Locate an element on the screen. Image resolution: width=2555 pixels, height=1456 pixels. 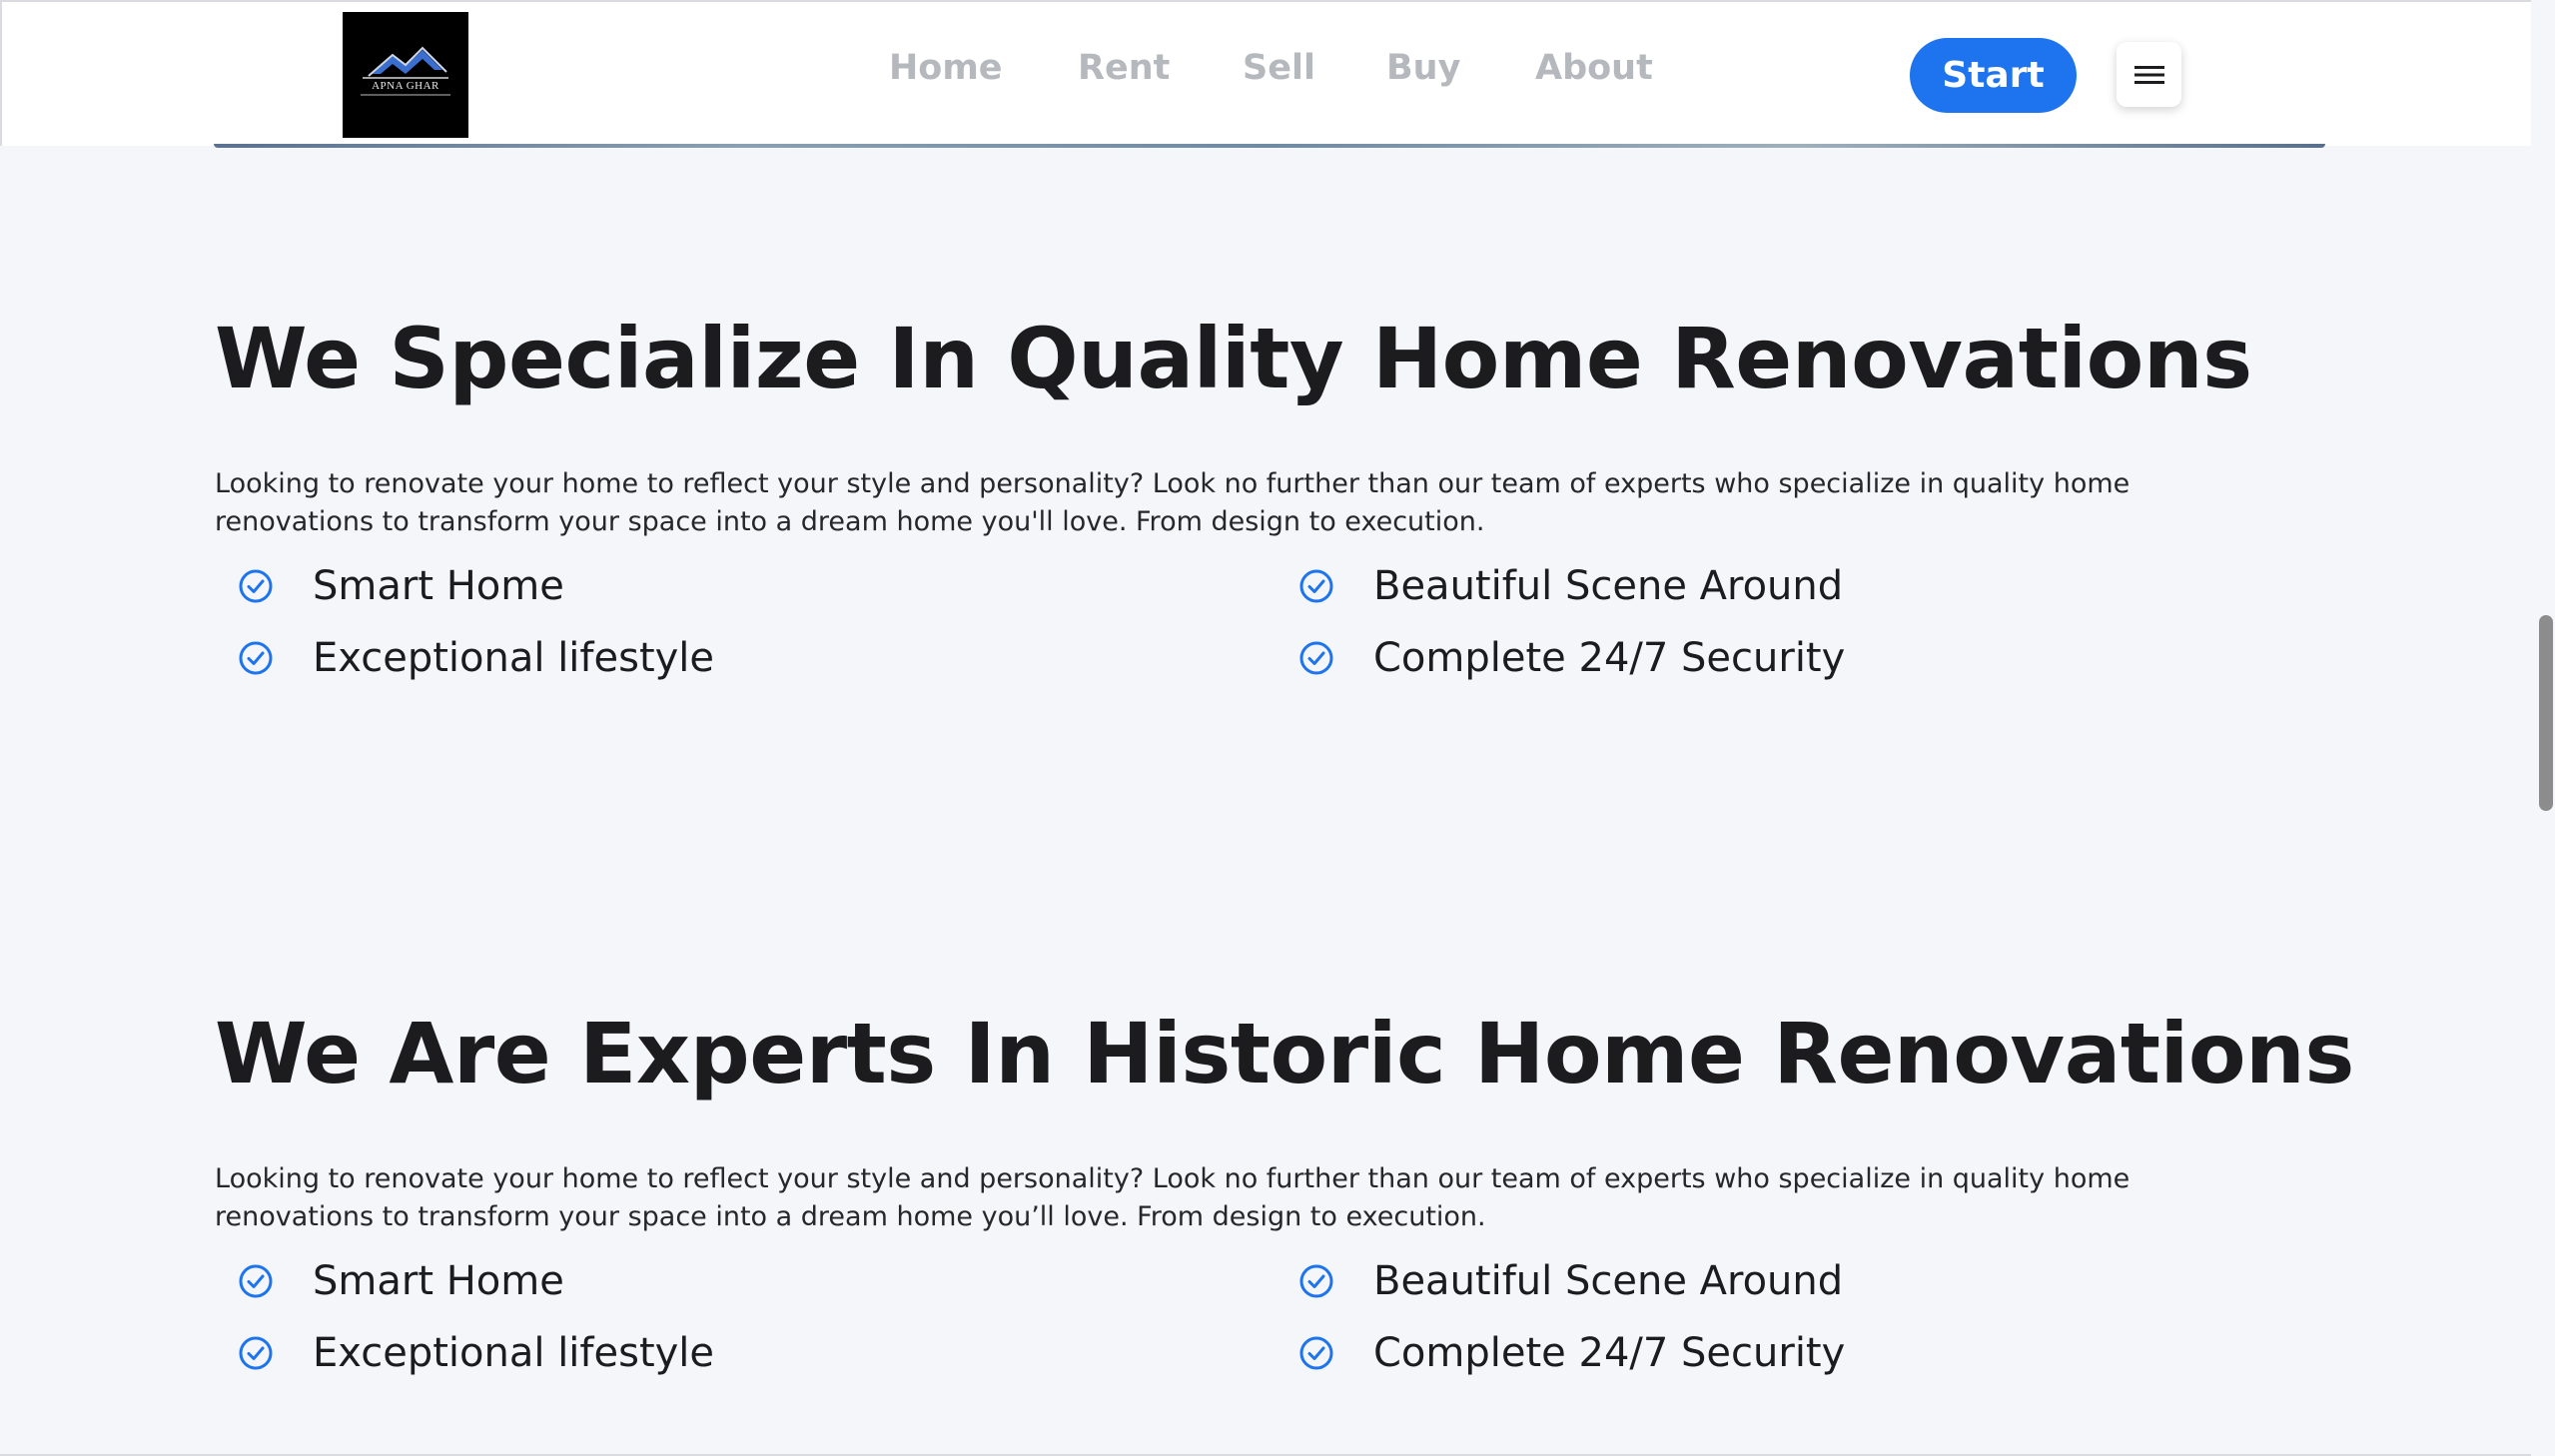
nav-link-rent: Rent is located at coordinates (1124, 68).